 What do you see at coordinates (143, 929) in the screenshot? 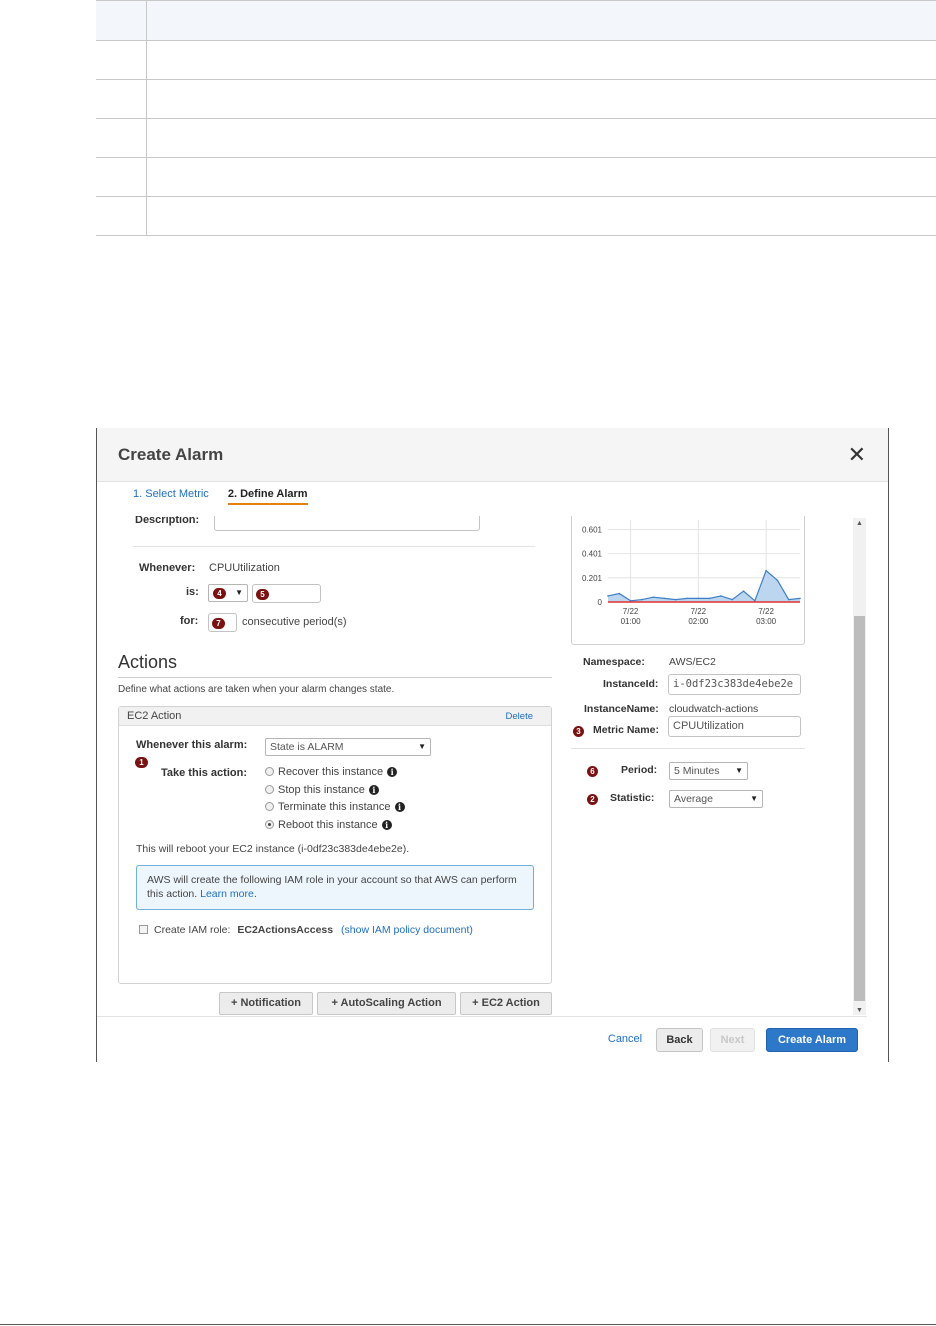
I see `create-iam-checkbox` at bounding box center [143, 929].